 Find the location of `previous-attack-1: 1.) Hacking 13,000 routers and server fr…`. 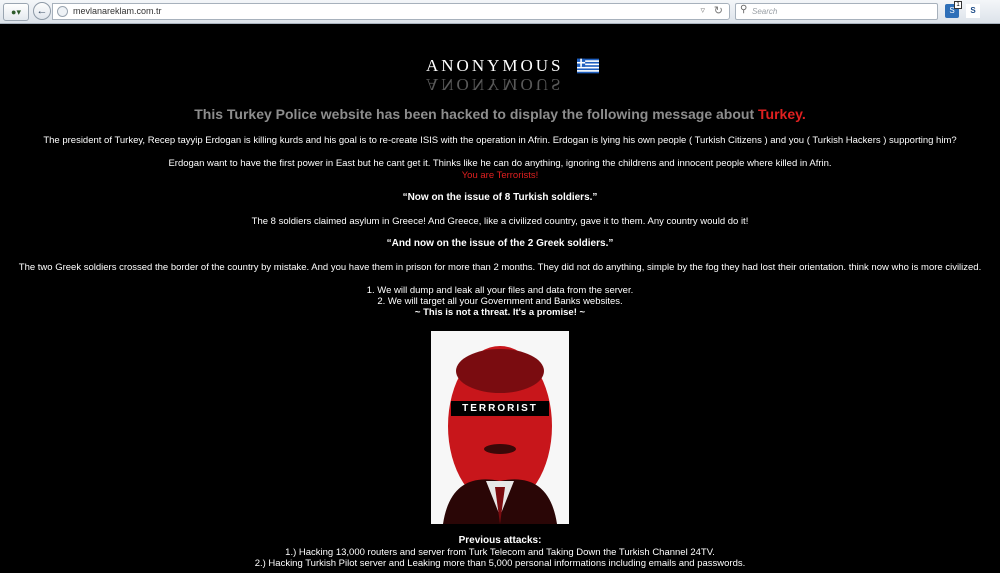

previous-attack-1: 1.) Hacking 13,000 routers and server fr… is located at coordinates (500, 552).